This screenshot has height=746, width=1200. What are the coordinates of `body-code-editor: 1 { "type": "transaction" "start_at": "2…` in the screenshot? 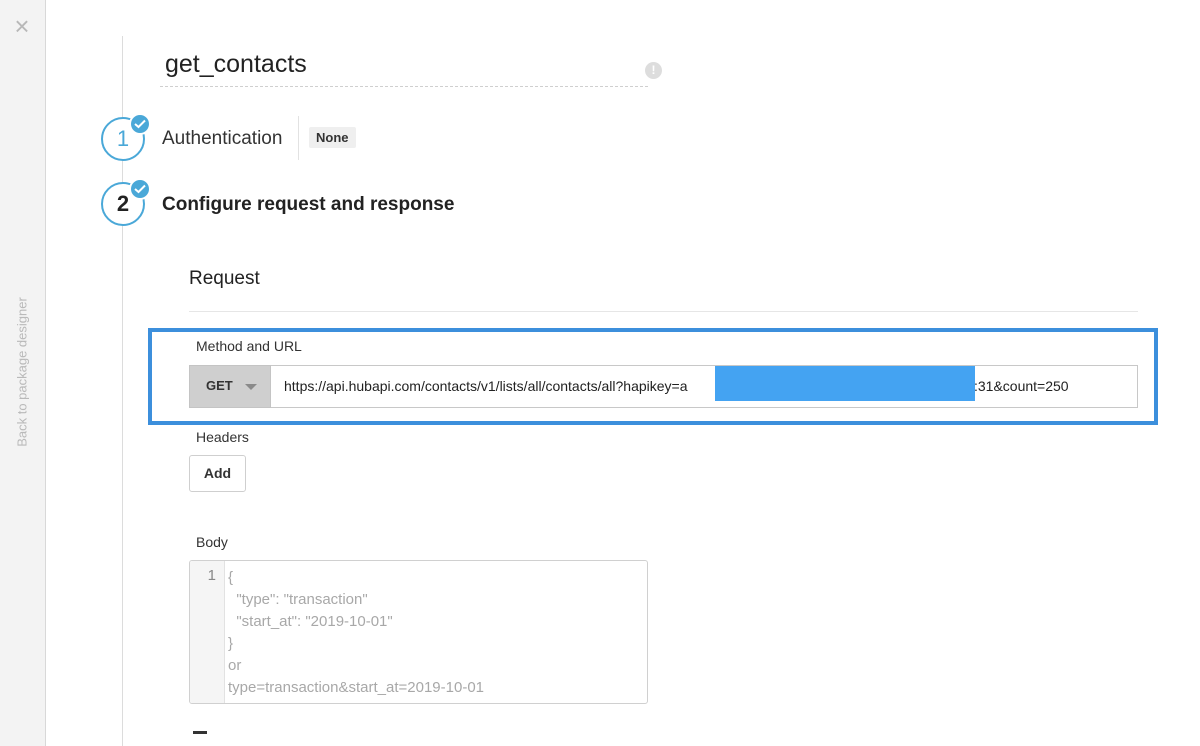 It's located at (418, 632).